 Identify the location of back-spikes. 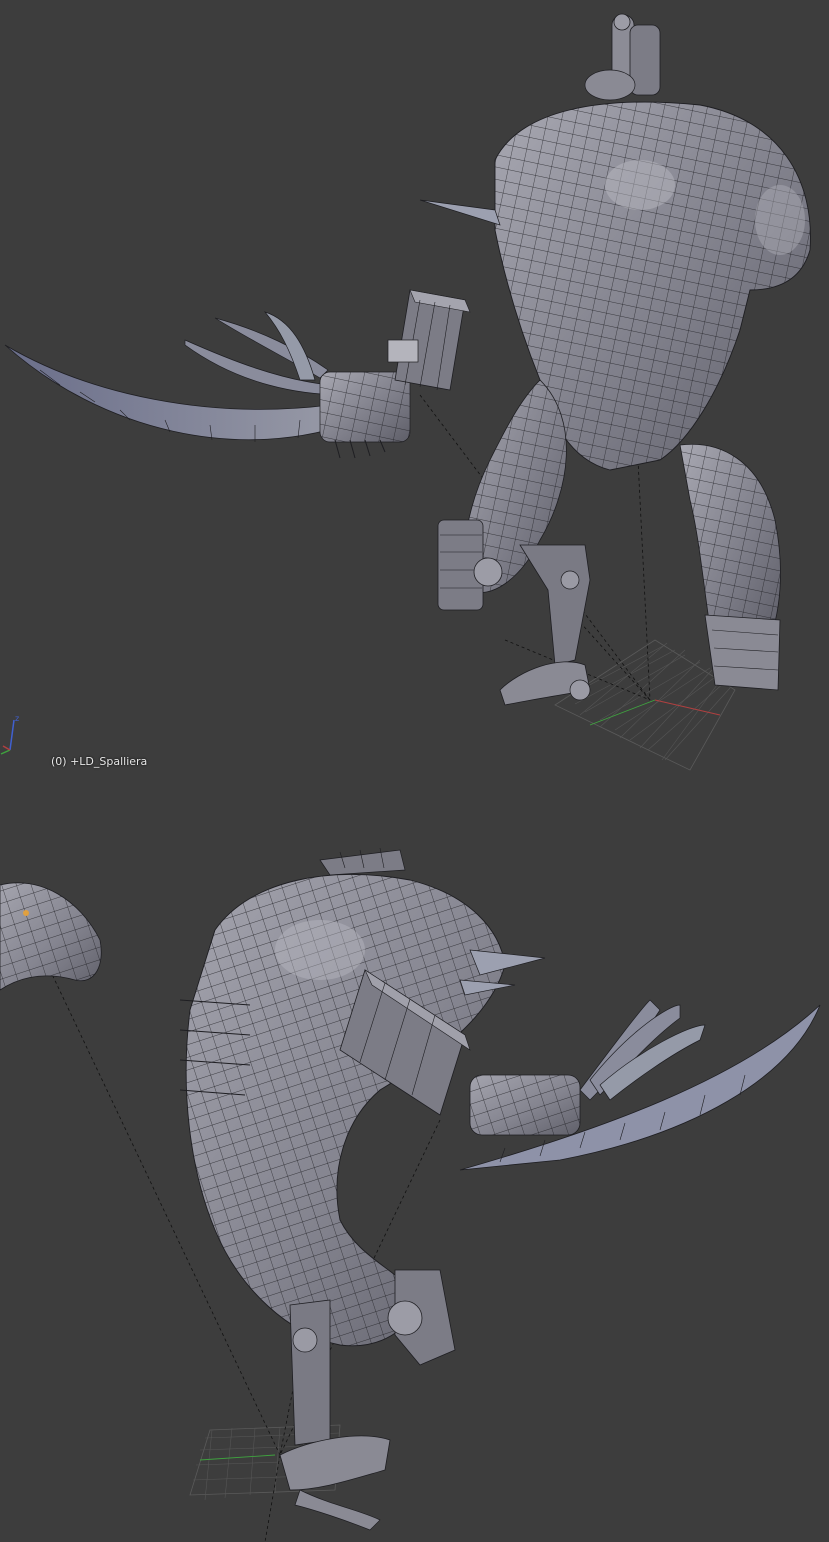
(362, 861).